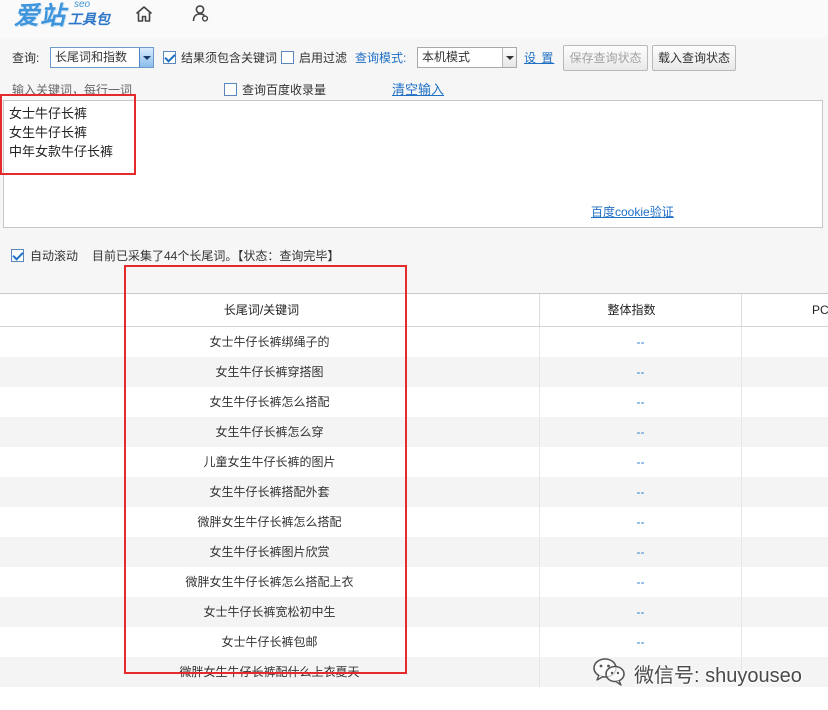  I want to click on table-row: 女生牛仔长裤穿搭图 --, so click(414, 372).